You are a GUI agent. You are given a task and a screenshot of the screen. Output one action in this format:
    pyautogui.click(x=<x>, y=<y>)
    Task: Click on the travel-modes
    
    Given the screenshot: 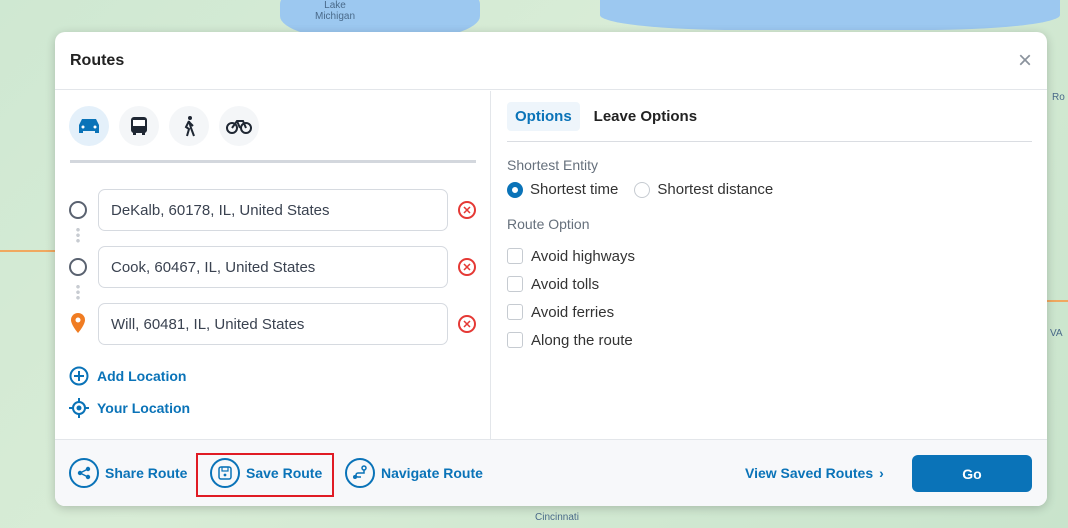 What is the action you would take?
    pyautogui.click(x=164, y=126)
    